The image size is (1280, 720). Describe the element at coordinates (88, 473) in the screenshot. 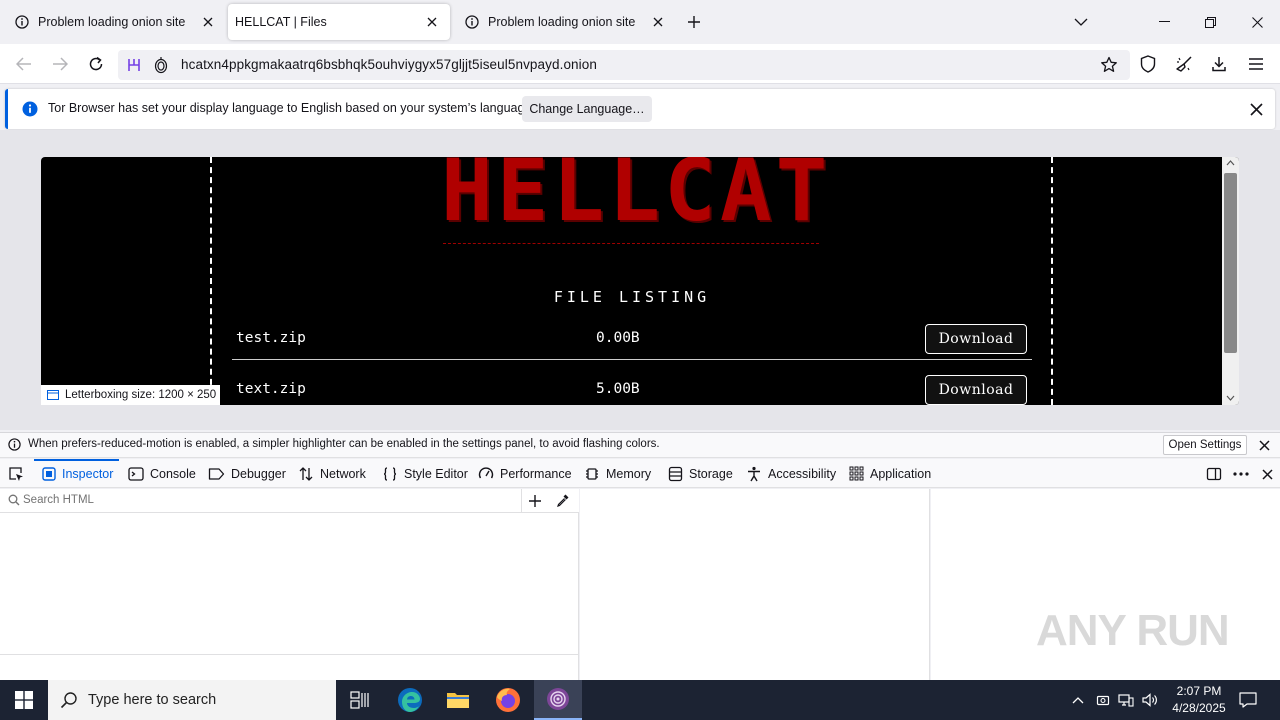

I see `tab-label: Inspector` at that location.